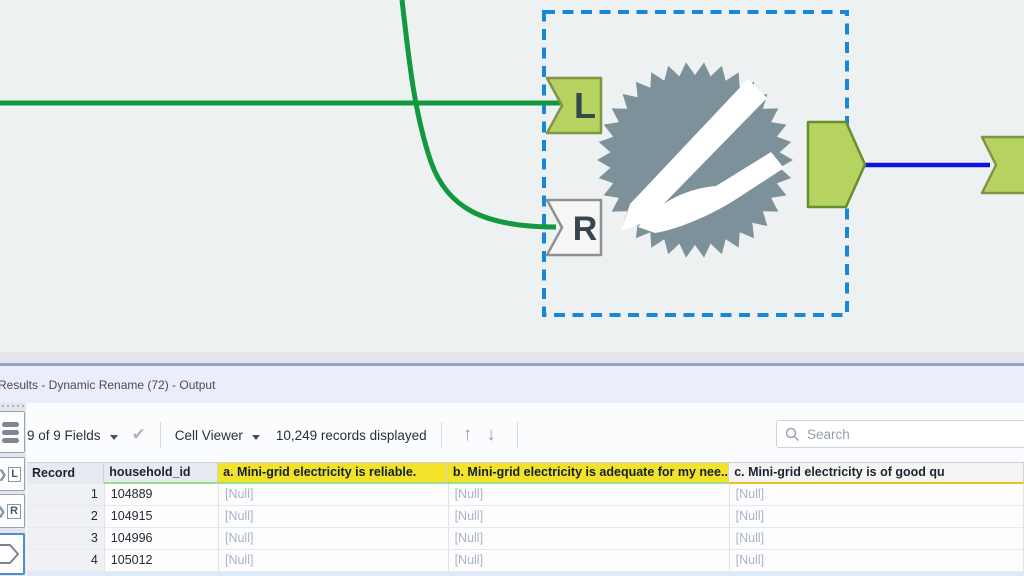 This screenshot has width=1024, height=576. What do you see at coordinates (585, 105) in the screenshot?
I see `left-anchor-label: L` at bounding box center [585, 105].